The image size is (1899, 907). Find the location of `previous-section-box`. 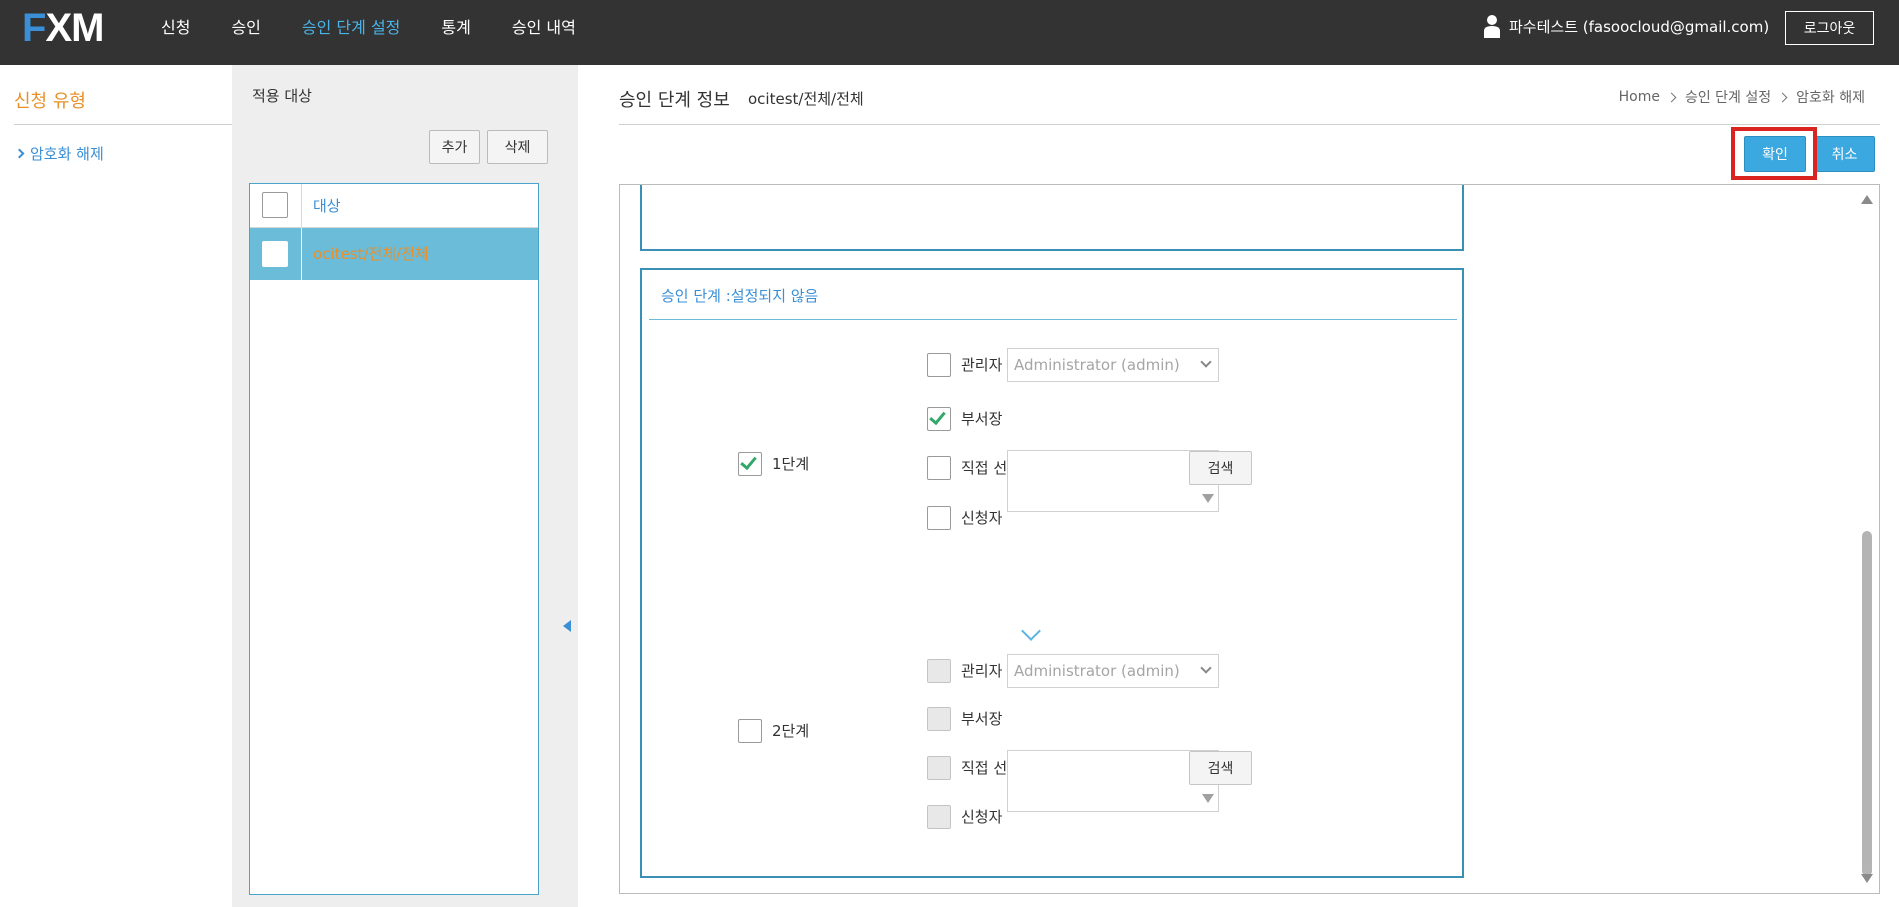

previous-section-box is located at coordinates (1052, 218).